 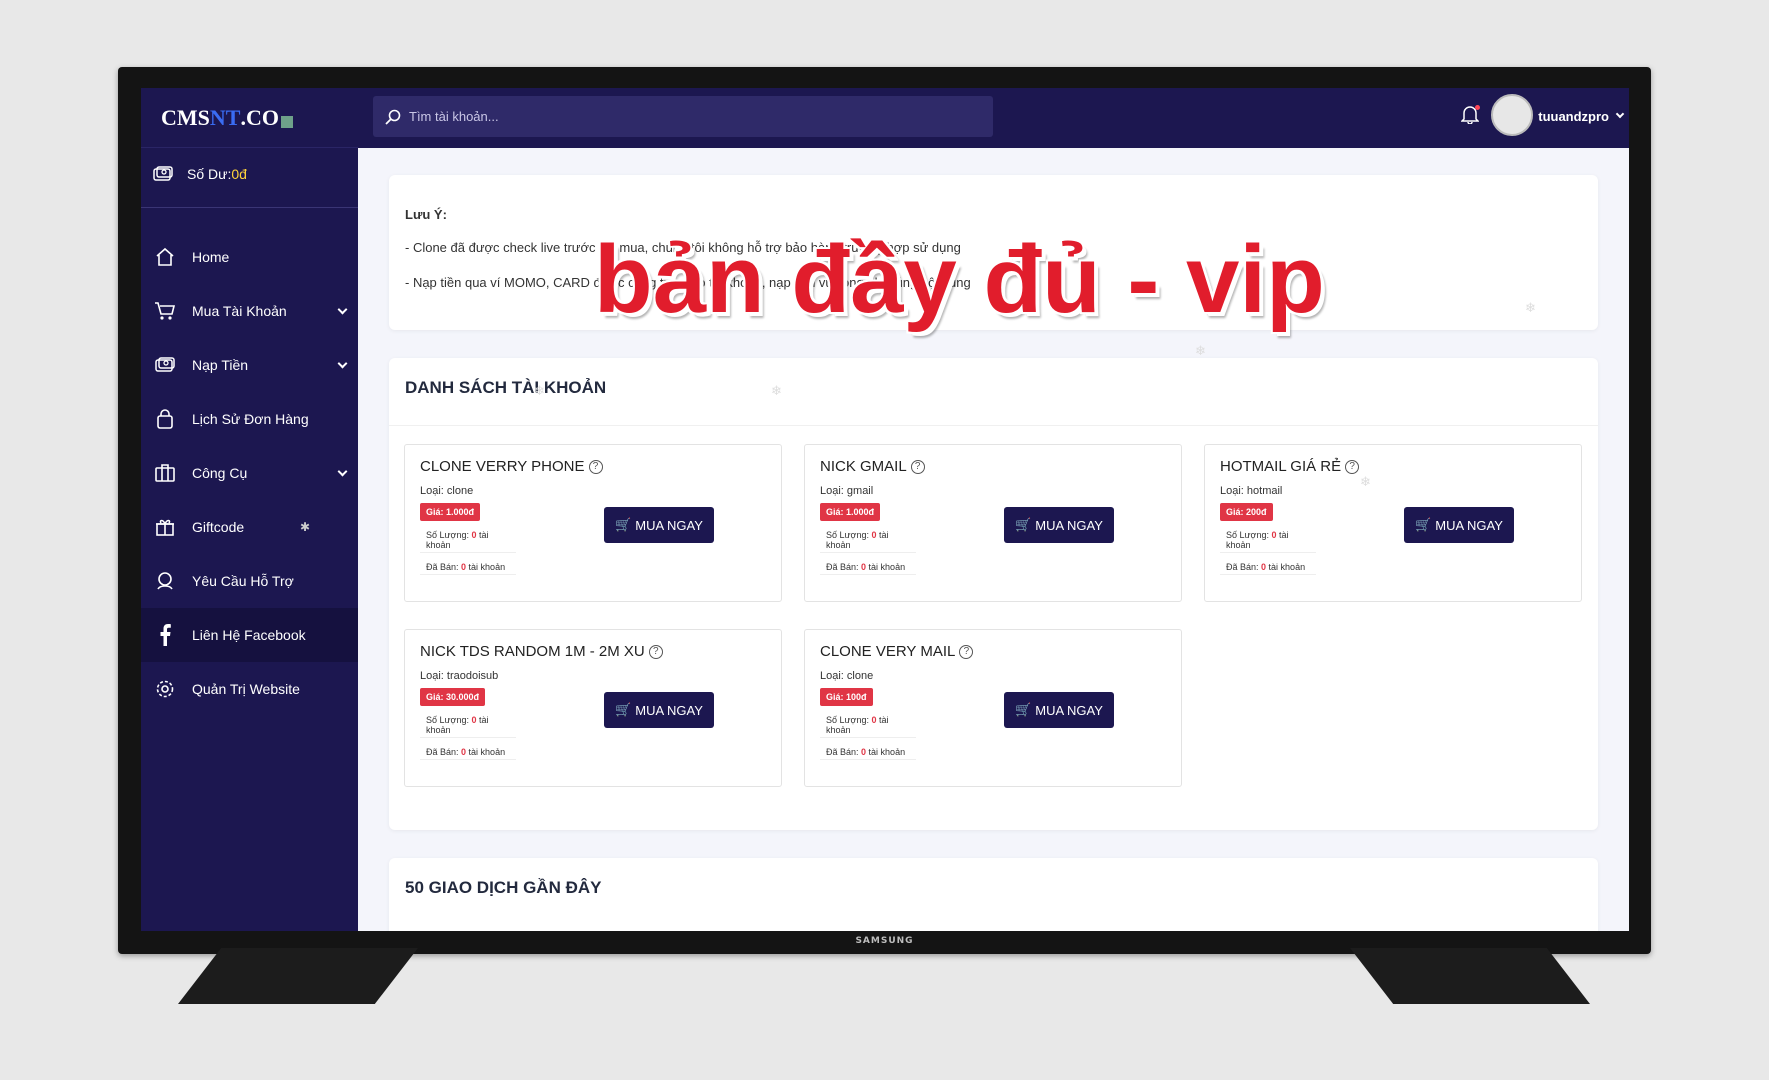 I want to click on support-icon, so click(x=165, y=581).